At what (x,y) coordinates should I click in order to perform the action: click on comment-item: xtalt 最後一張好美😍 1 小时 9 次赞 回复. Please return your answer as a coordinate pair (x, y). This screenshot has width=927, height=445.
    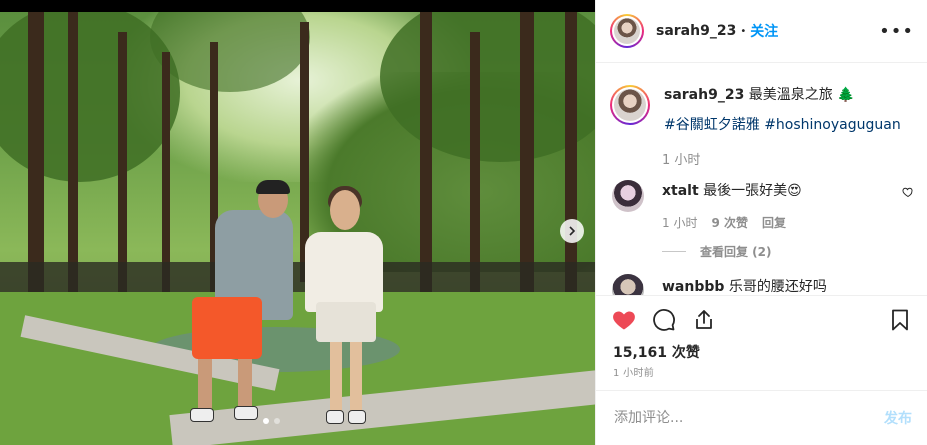
    Looking at the image, I should click on (761, 199).